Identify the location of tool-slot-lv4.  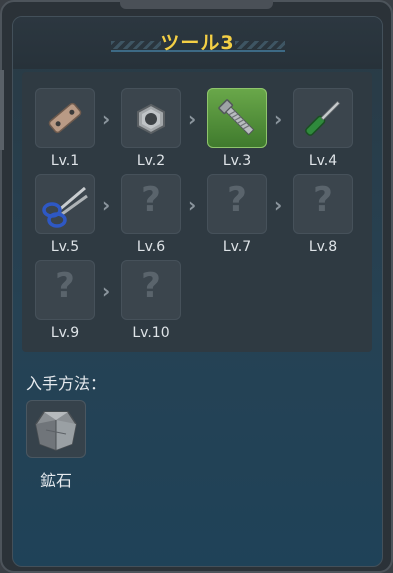
(323, 118).